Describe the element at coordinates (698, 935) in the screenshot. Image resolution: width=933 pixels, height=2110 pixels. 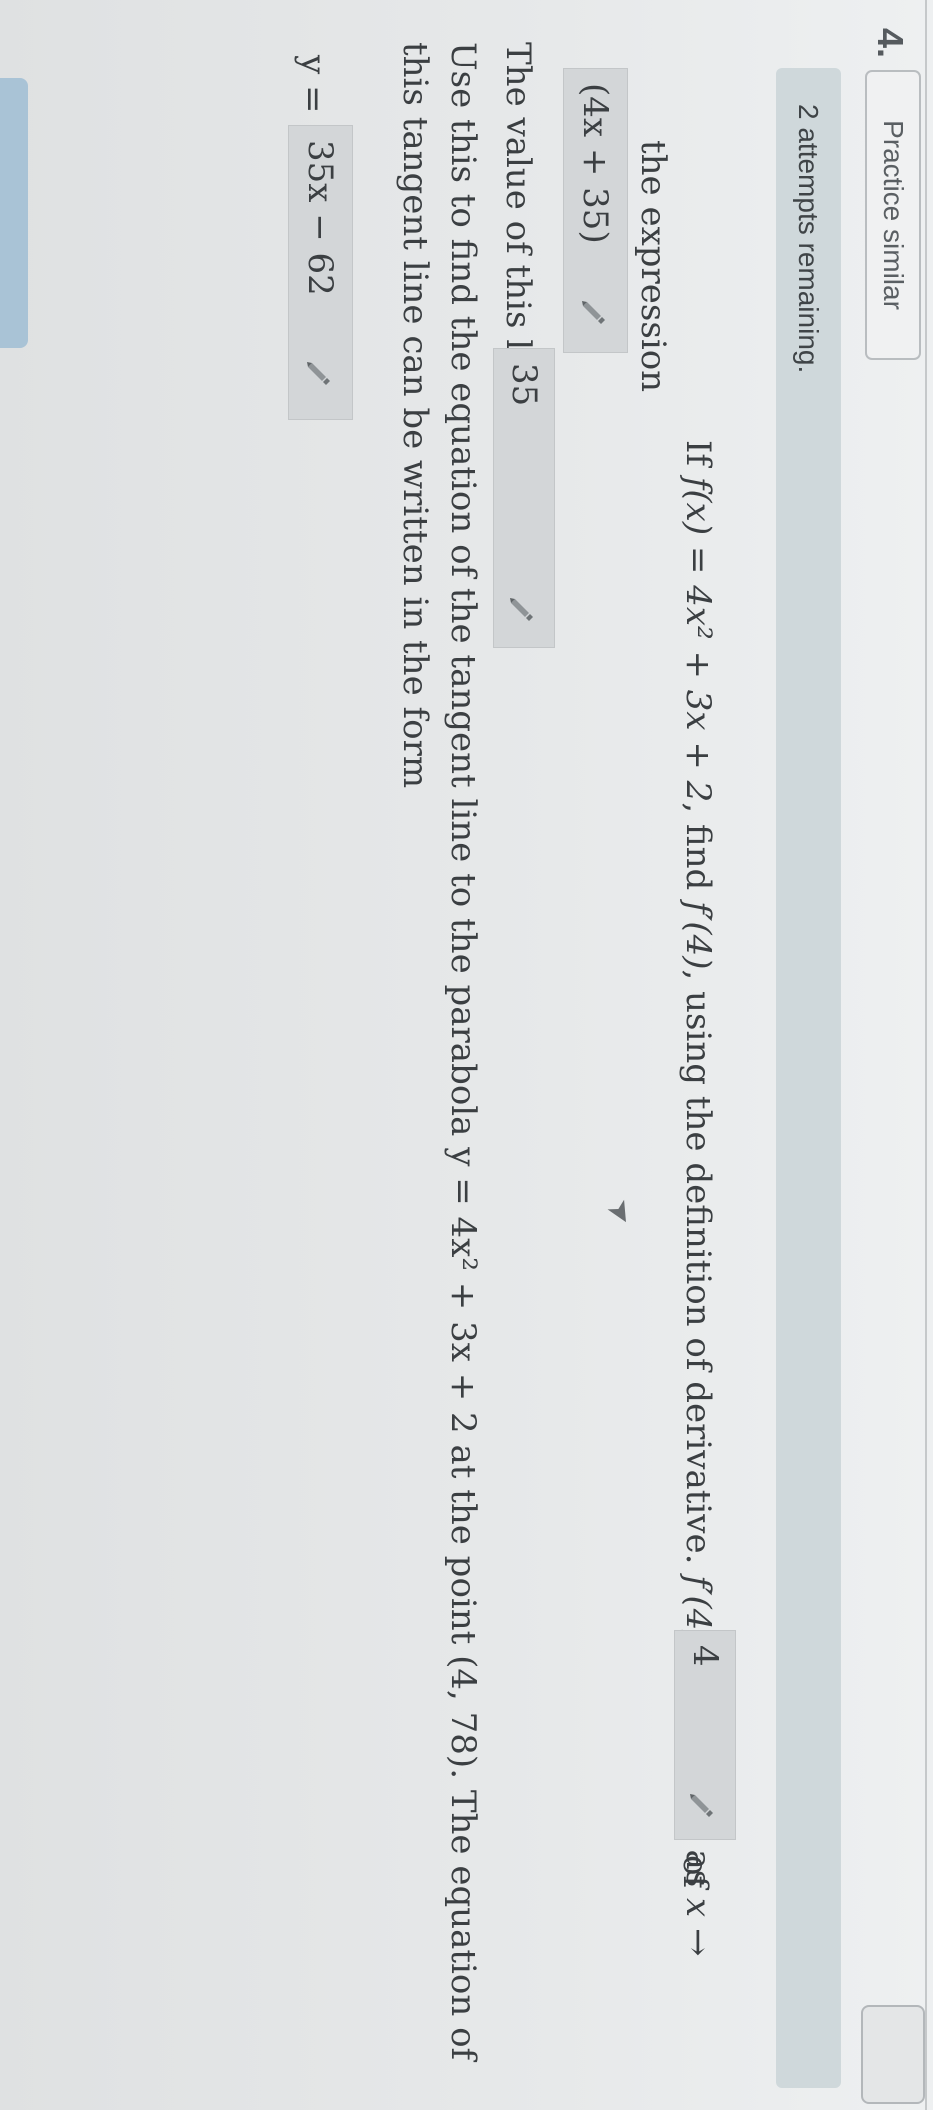
I see `derivative-notation: f′(4)` at that location.